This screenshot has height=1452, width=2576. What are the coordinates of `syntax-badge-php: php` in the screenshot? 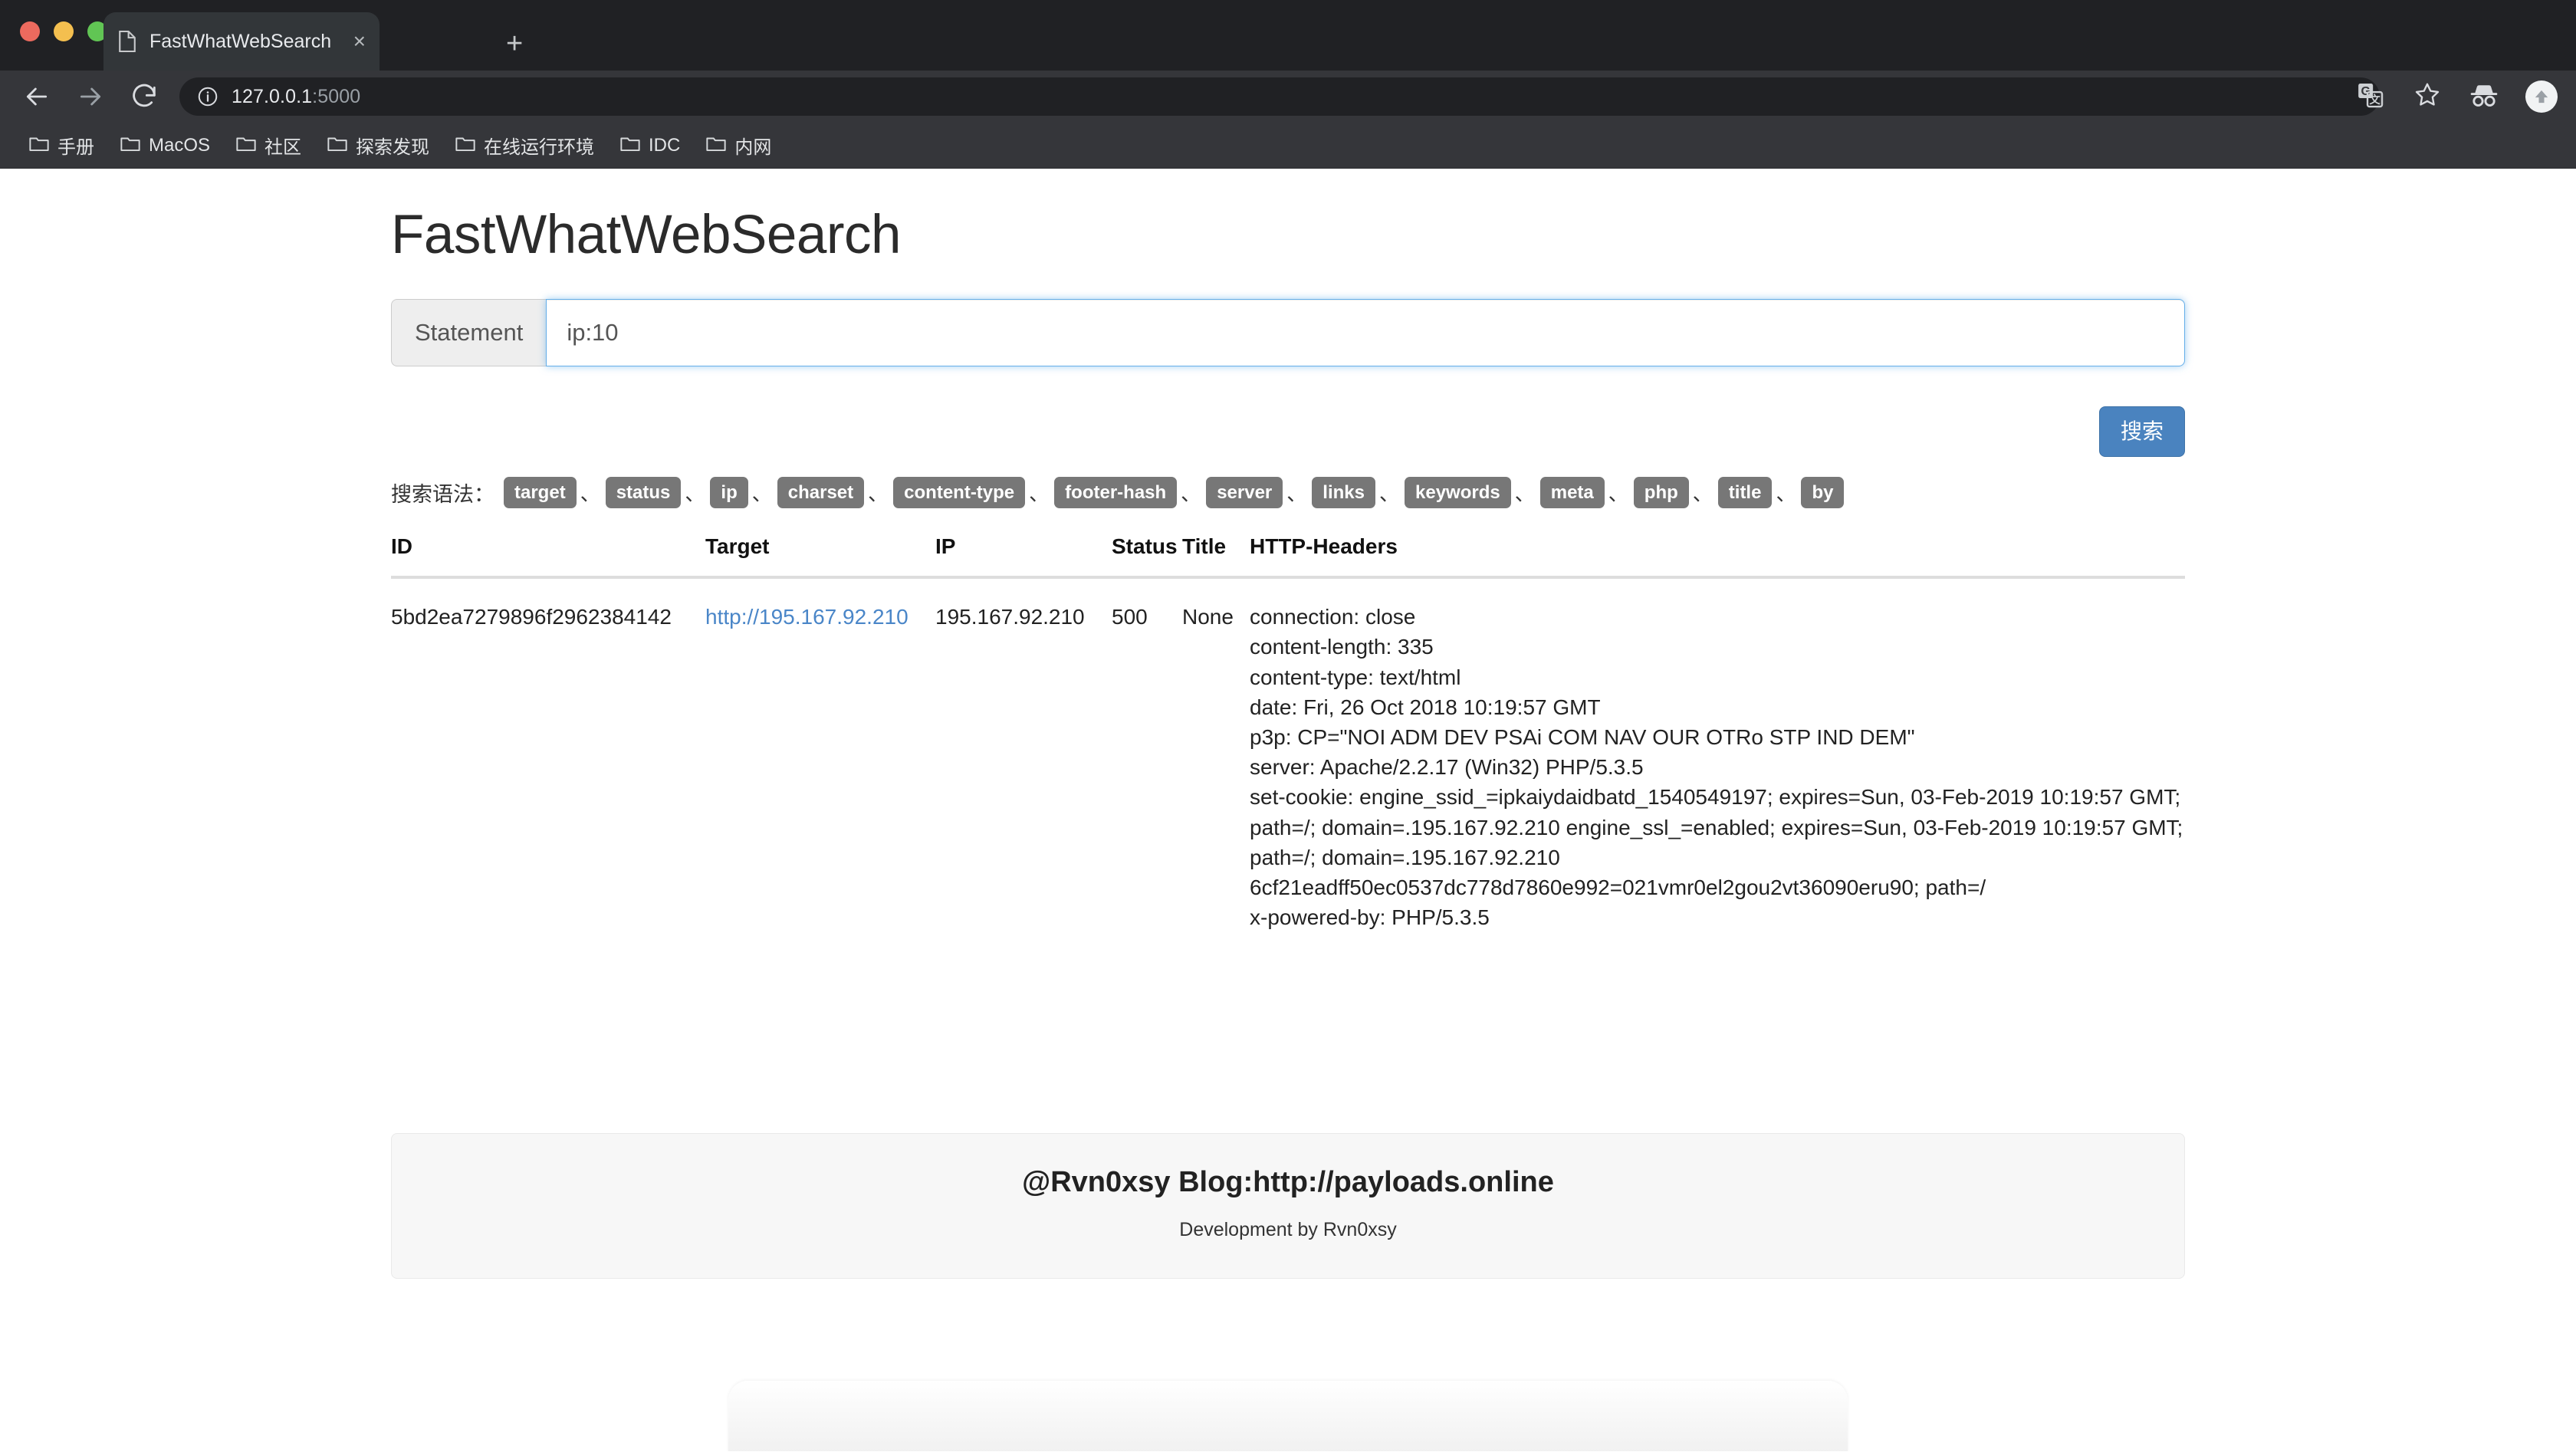 It's located at (1661, 492).